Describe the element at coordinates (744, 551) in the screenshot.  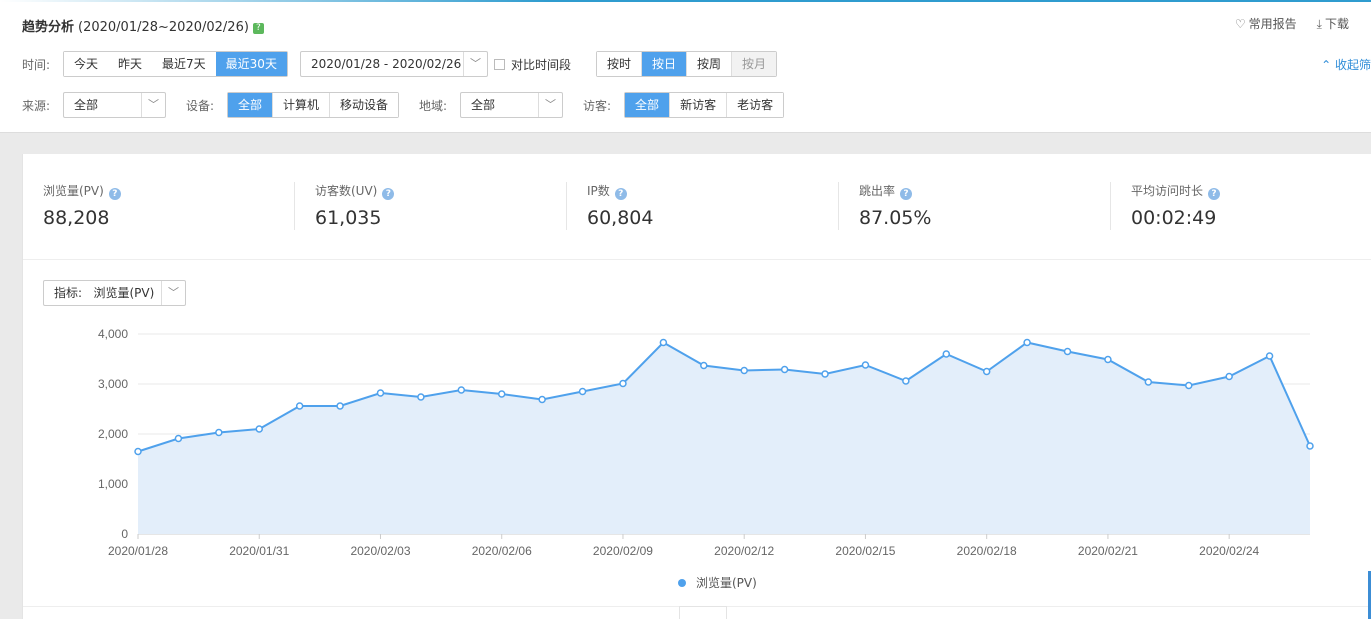
I see `x-tick-label: 2020/02/12` at that location.